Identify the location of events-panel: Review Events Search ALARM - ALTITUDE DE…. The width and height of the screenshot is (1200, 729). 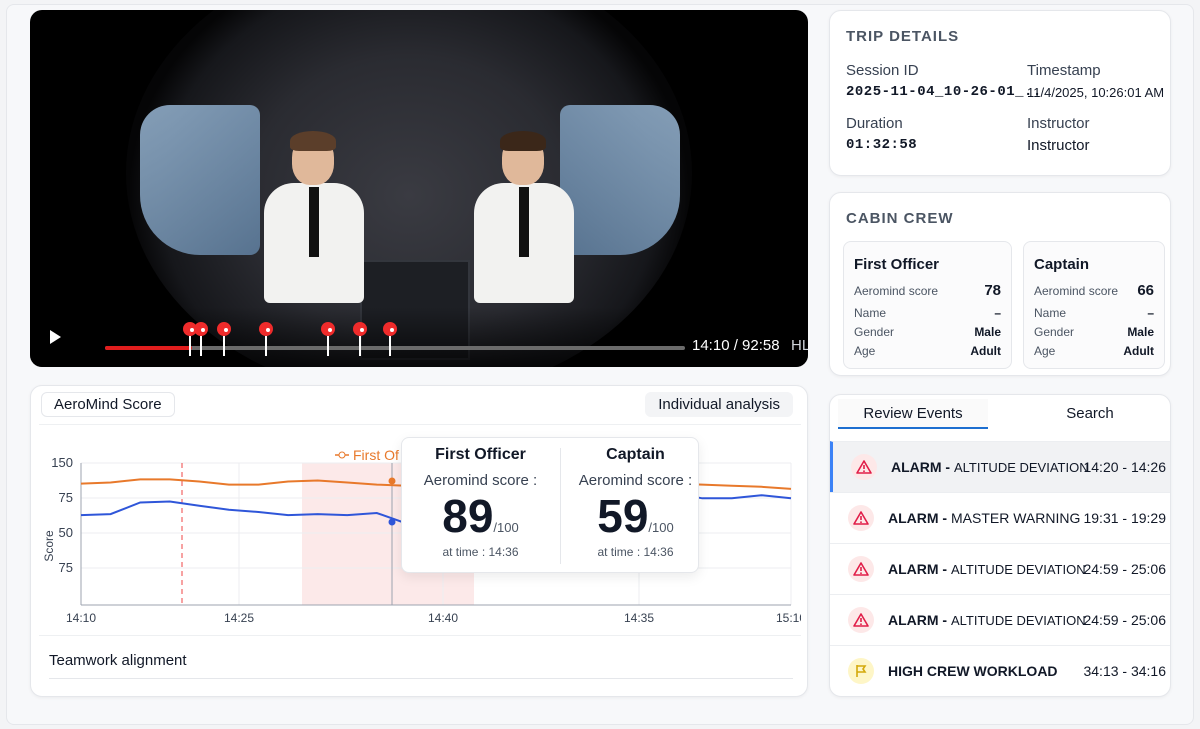
(1000, 545).